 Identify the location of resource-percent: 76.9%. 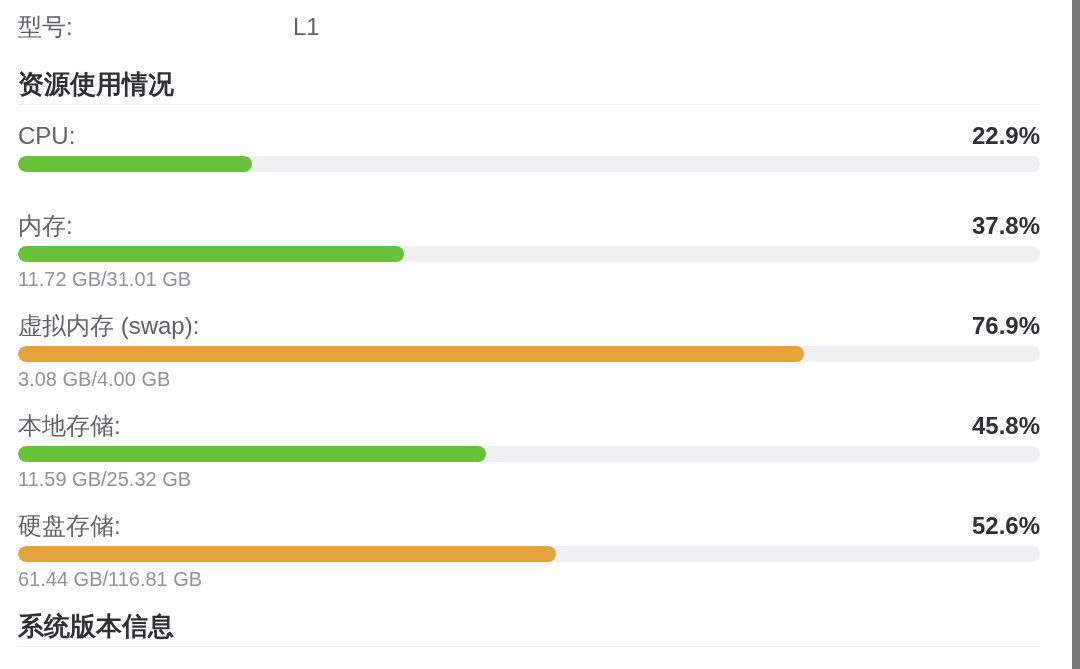
(1005, 326).